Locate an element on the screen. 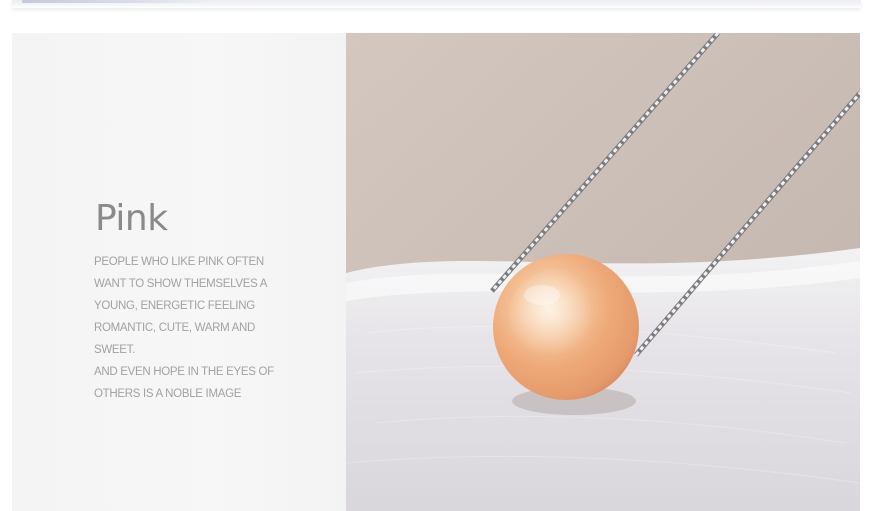 Image resolution: width=870 pixels, height=511 pixels. description-line: YOUNG, ENERGETIC FEELING is located at coordinates (174, 306).